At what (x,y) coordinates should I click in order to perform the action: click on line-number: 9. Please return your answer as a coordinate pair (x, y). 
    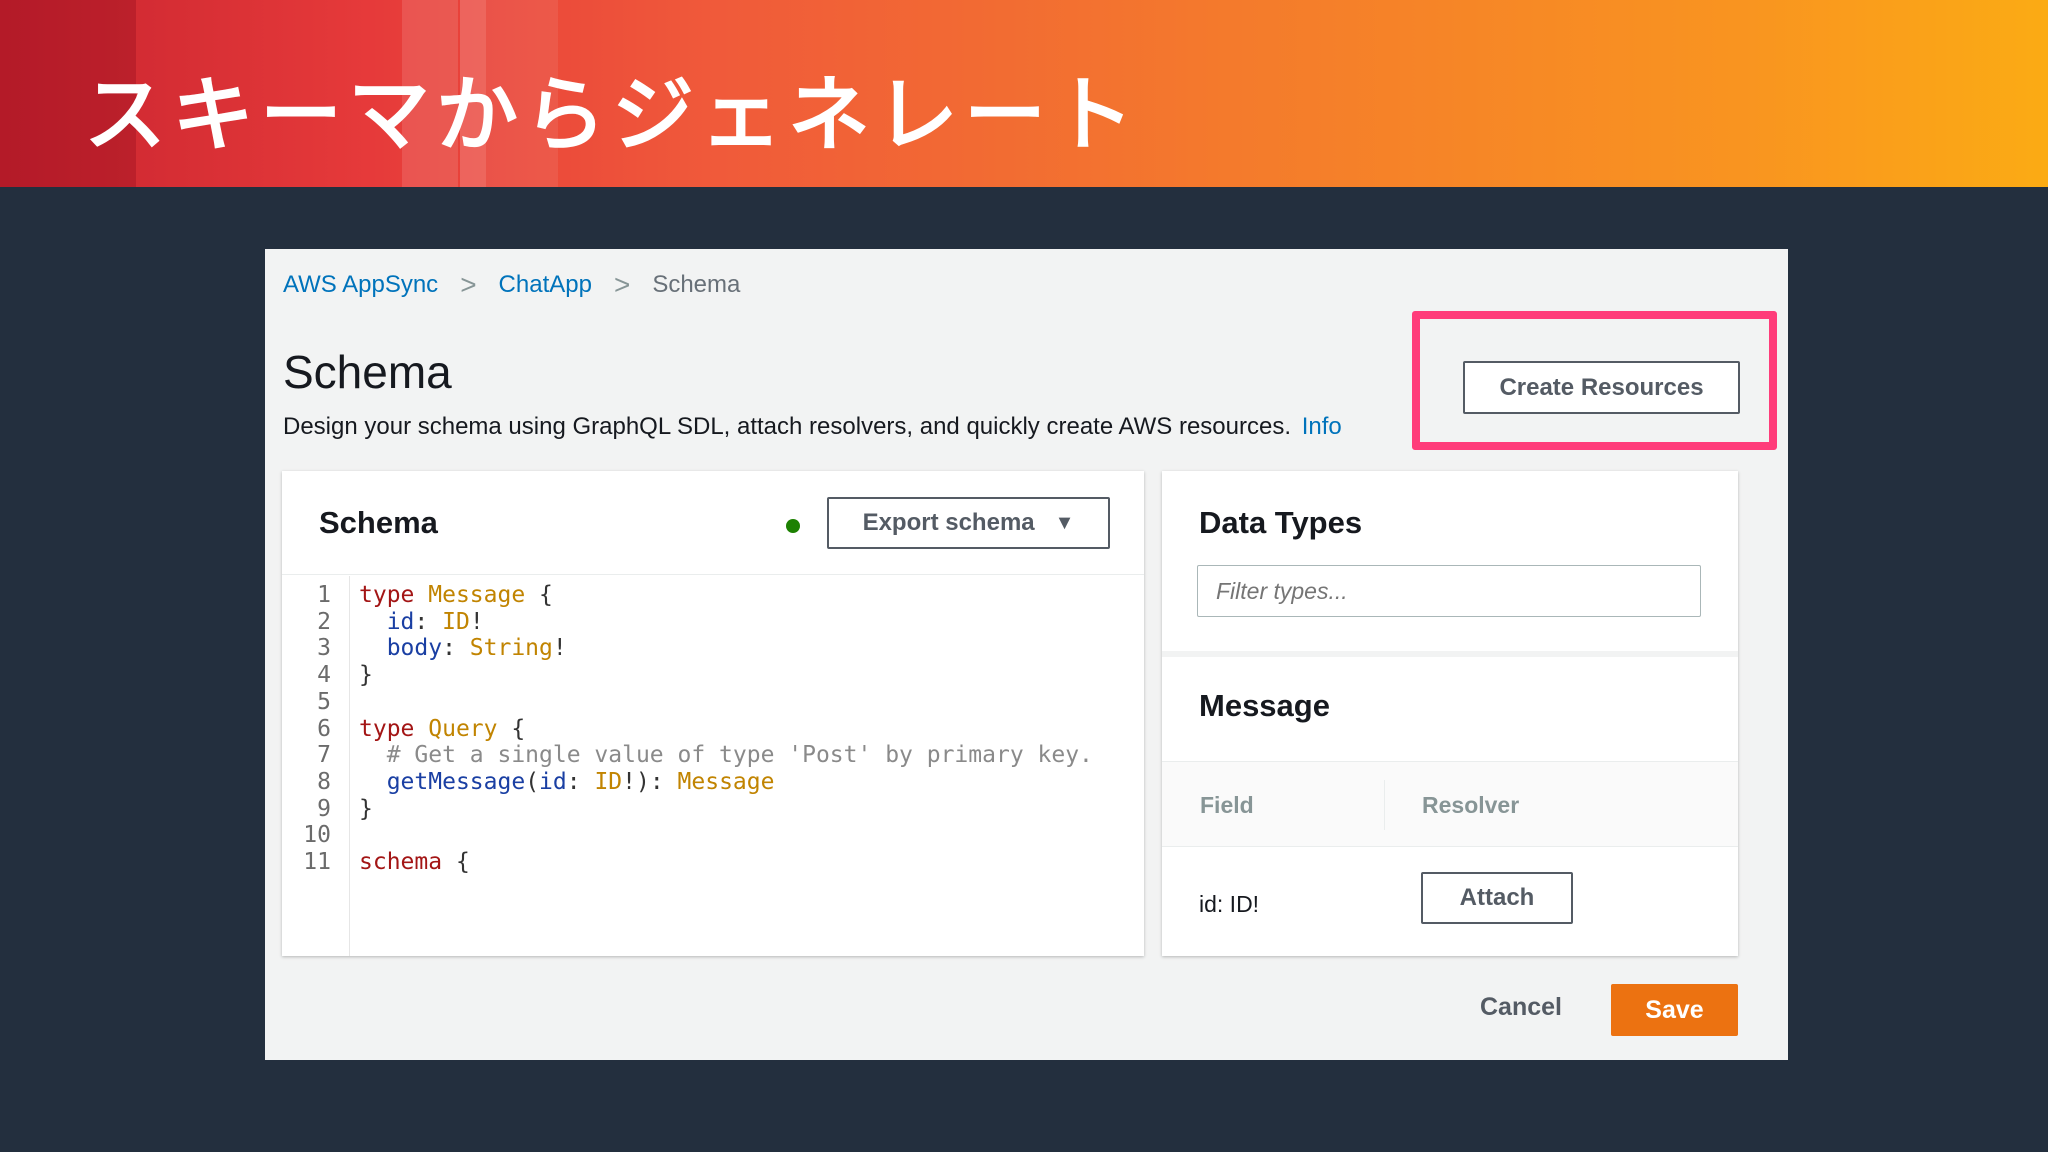
    Looking at the image, I should click on (324, 808).